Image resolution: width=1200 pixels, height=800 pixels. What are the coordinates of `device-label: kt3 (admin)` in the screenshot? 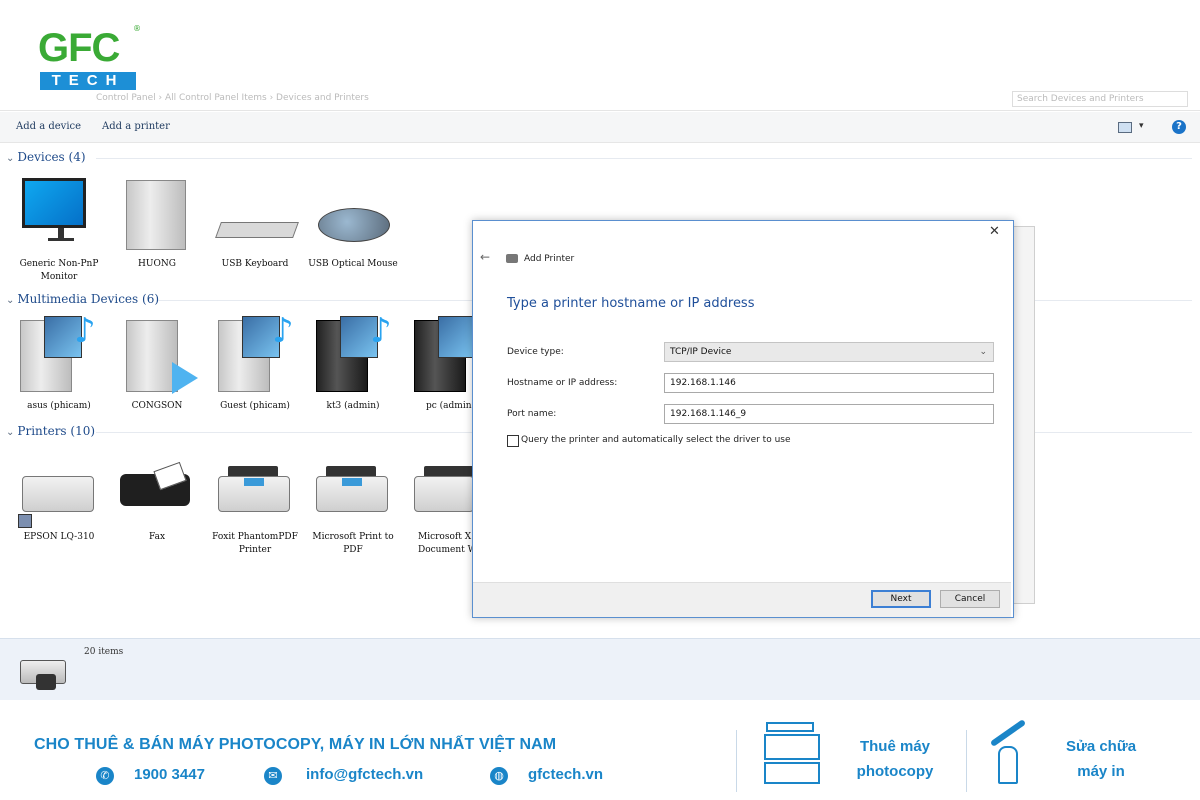 It's located at (353, 406).